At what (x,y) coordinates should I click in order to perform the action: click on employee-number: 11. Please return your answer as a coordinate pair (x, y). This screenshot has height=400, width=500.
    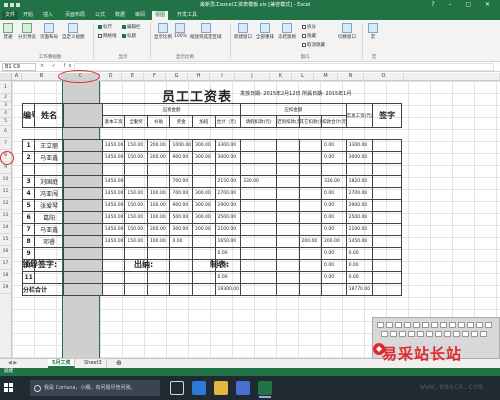
    Looking at the image, I should click on (28, 277).